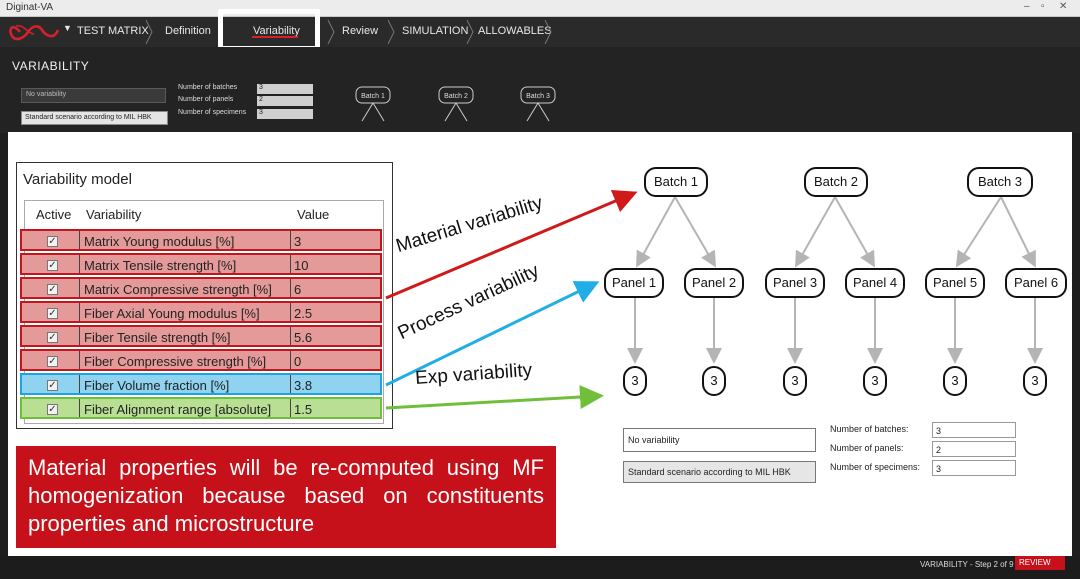 The width and height of the screenshot is (1080, 579). What do you see at coordinates (869, 429) in the screenshot?
I see `num-batches-label: Number of batches:` at bounding box center [869, 429].